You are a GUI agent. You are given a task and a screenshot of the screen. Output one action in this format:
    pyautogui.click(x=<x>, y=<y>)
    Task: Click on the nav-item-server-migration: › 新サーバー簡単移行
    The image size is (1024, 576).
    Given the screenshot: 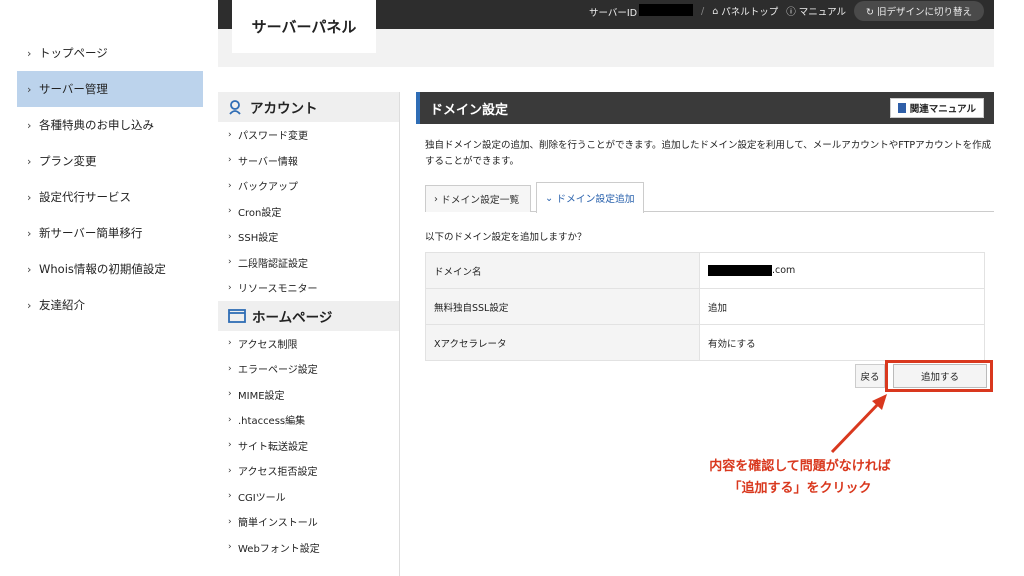 What is the action you would take?
    pyautogui.click(x=110, y=233)
    